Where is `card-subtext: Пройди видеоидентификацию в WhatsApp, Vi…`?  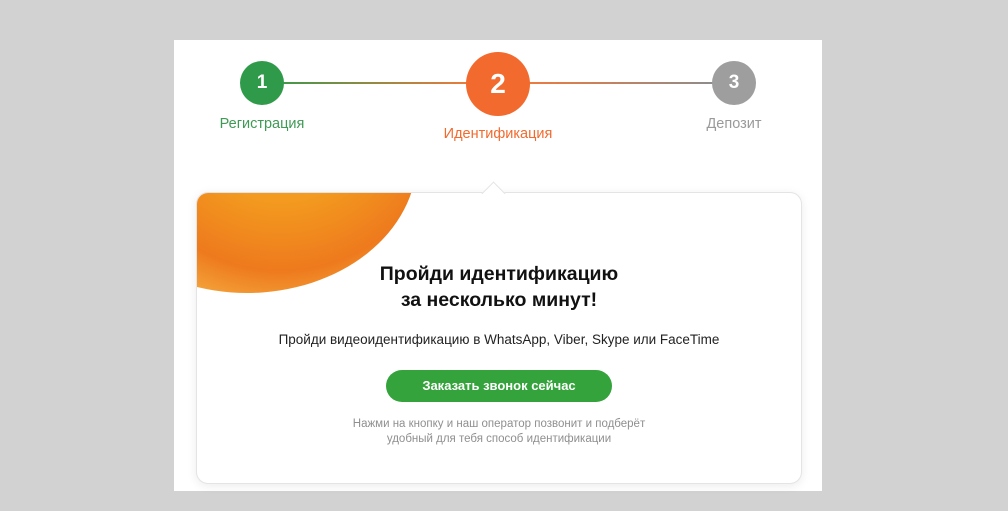 card-subtext: Пройди видеоидентификацию в WhatsApp, Vi… is located at coordinates (499, 339).